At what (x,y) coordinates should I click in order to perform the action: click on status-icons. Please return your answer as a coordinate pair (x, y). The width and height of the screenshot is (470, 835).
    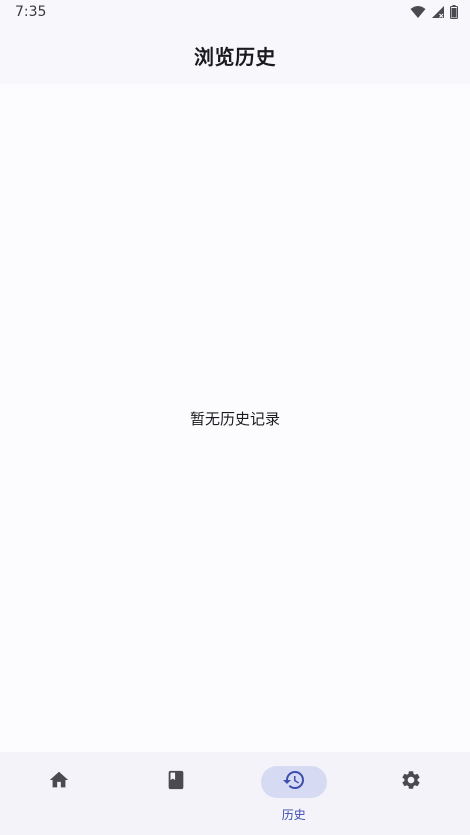
    Looking at the image, I should click on (434, 12).